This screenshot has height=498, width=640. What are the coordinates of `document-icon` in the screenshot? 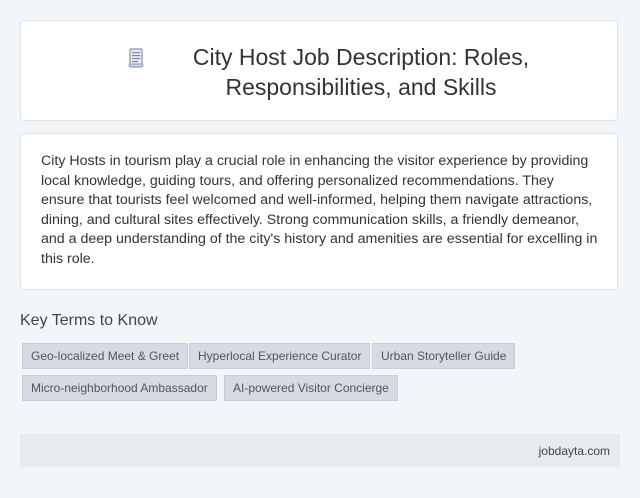 It's located at (136, 58).